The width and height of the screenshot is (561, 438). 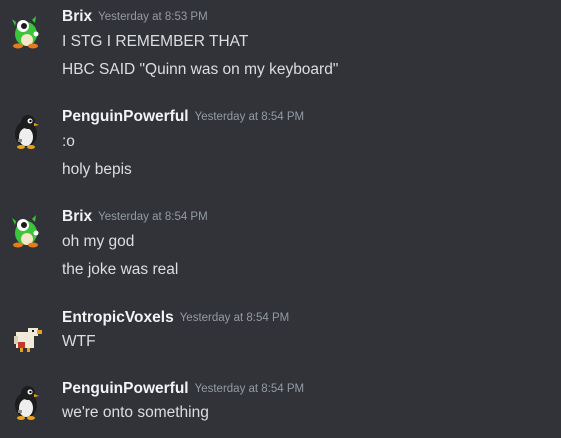 What do you see at coordinates (155, 41) in the screenshot?
I see `message-text: I STG I REMEMBER THAT` at bounding box center [155, 41].